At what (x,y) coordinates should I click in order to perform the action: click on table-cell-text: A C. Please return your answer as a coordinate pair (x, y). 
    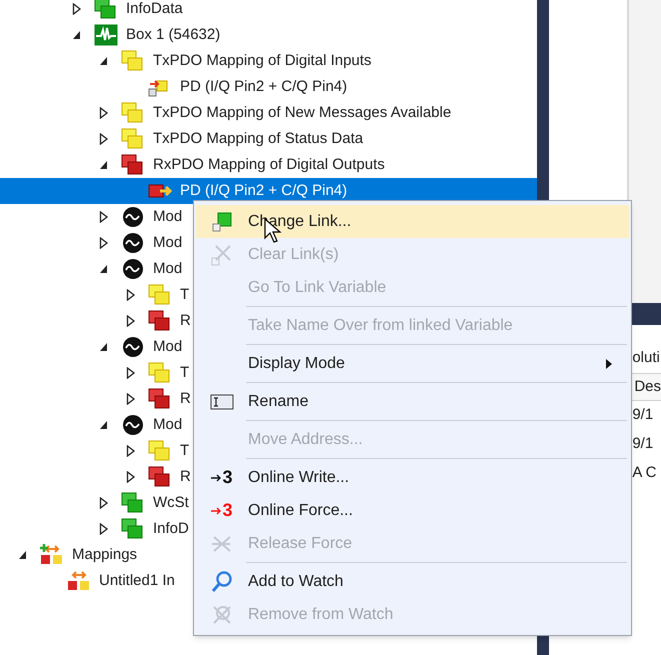
    Looking at the image, I should click on (645, 473).